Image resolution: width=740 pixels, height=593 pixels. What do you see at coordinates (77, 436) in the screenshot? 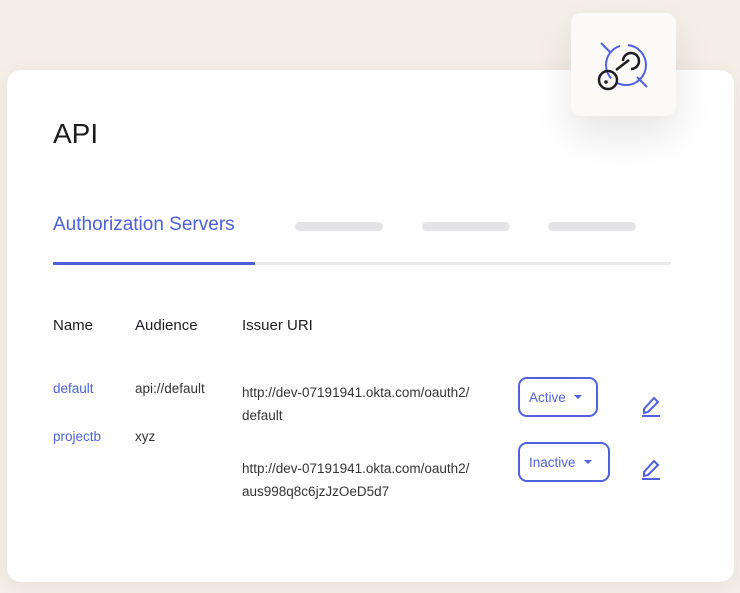
I see `server-name-link: projectb` at bounding box center [77, 436].